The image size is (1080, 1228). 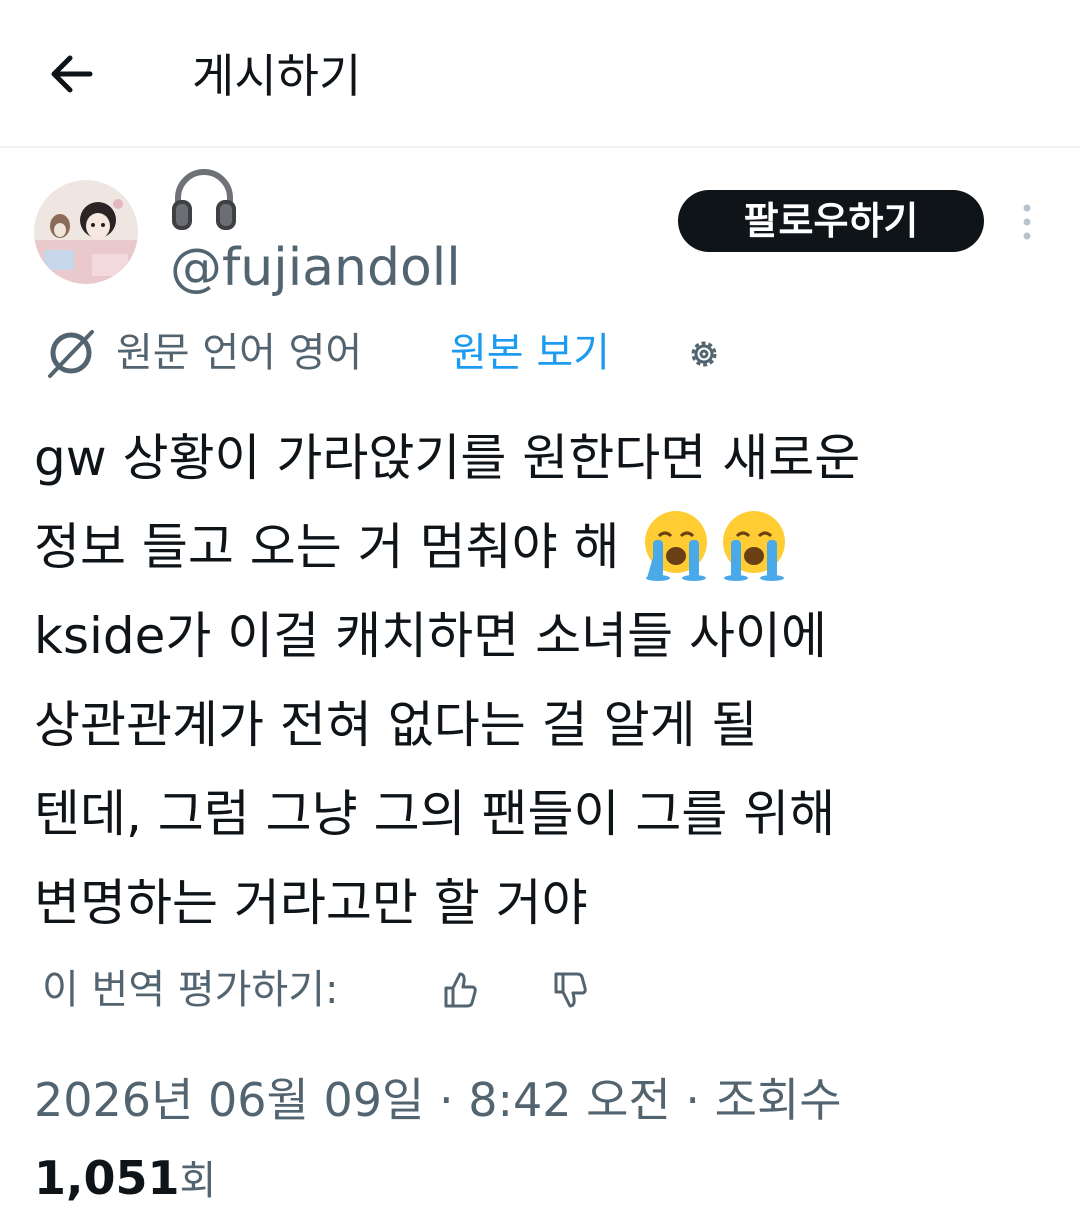 I want to click on display-name, so click(x=204, y=198).